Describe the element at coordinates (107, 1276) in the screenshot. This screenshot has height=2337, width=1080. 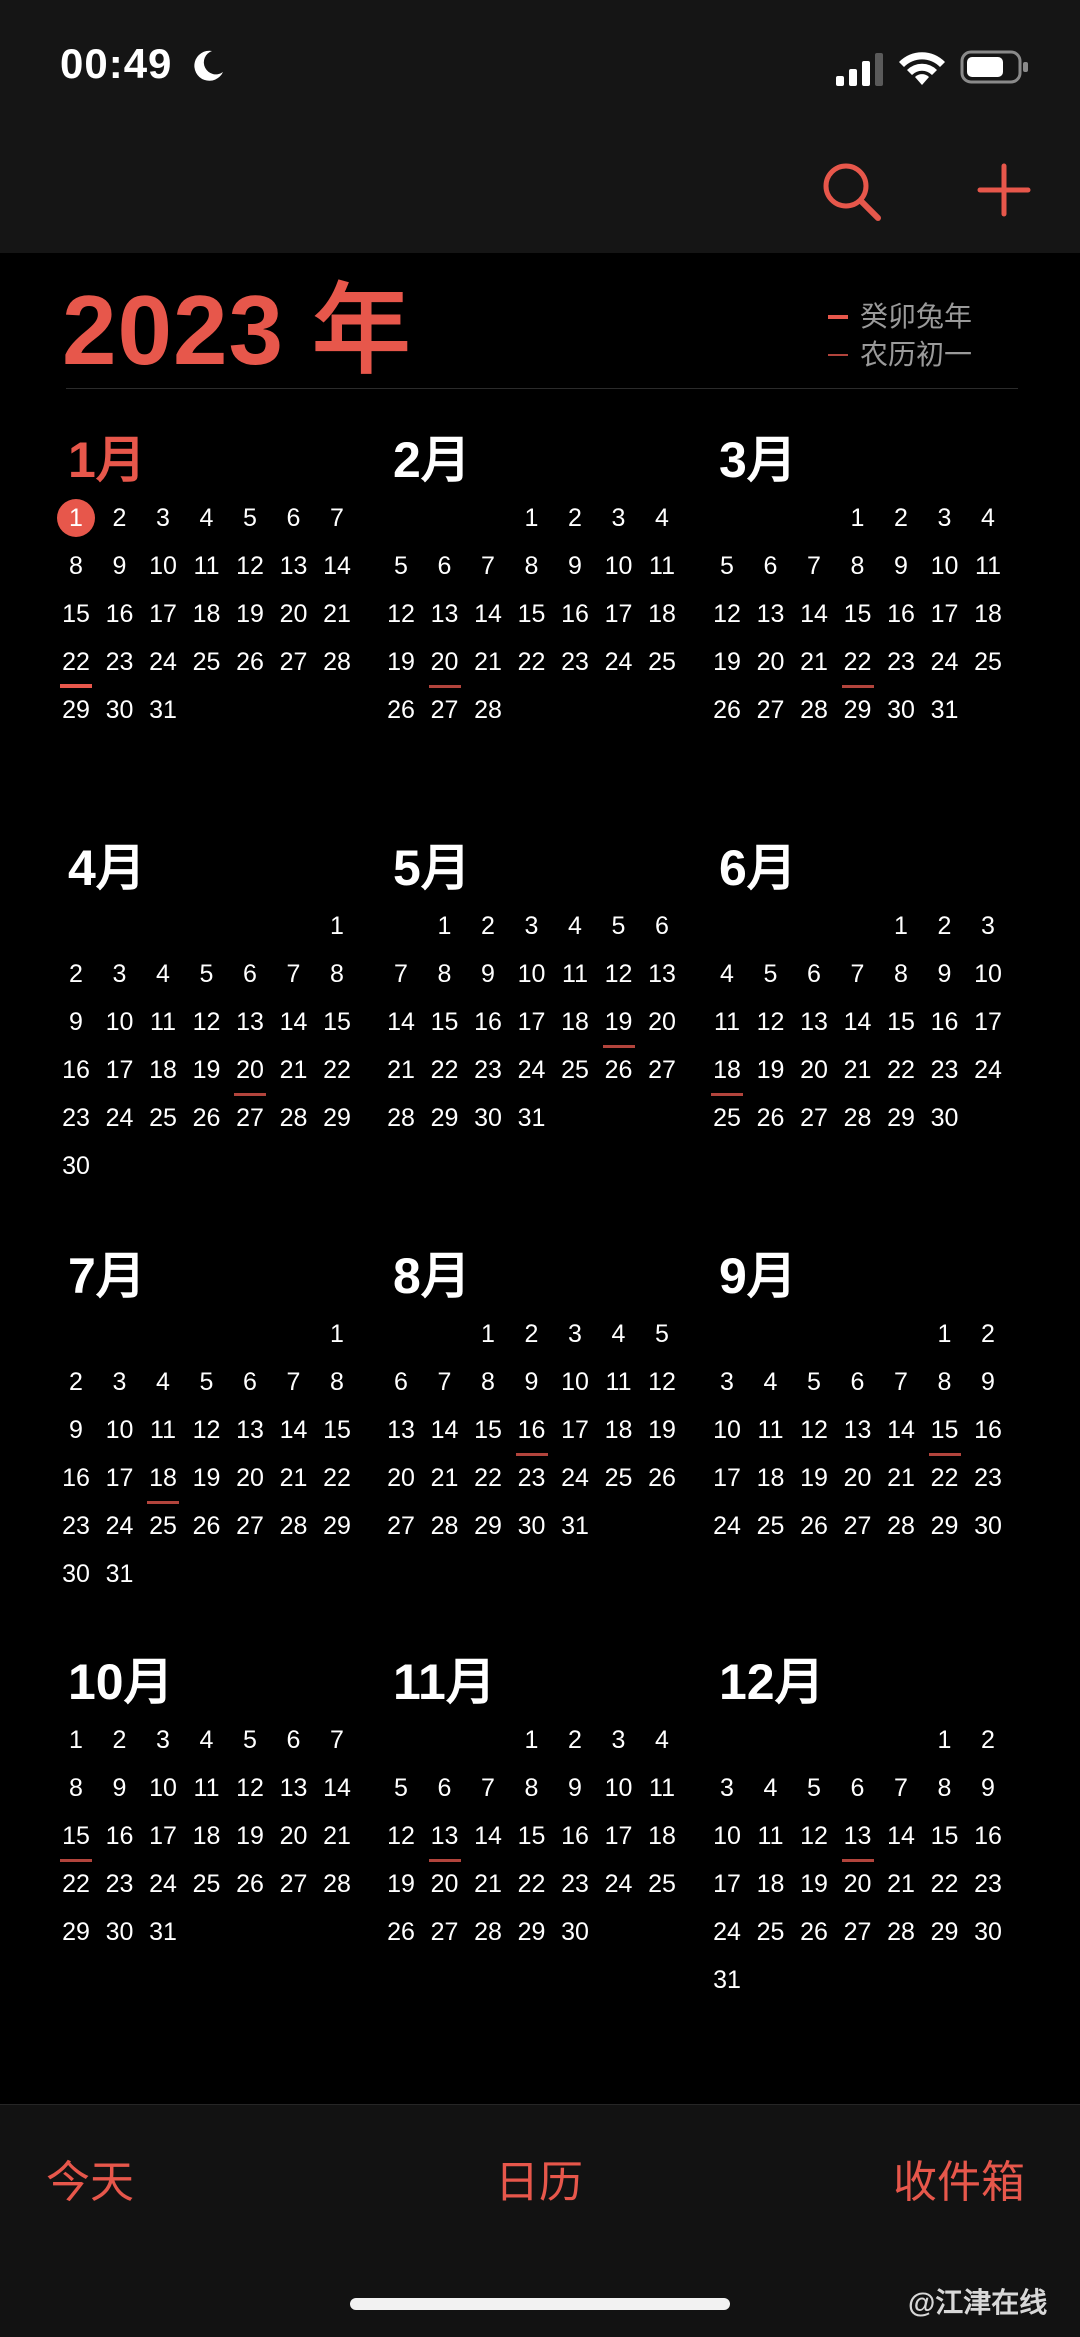
I see `month-title: 7月` at that location.